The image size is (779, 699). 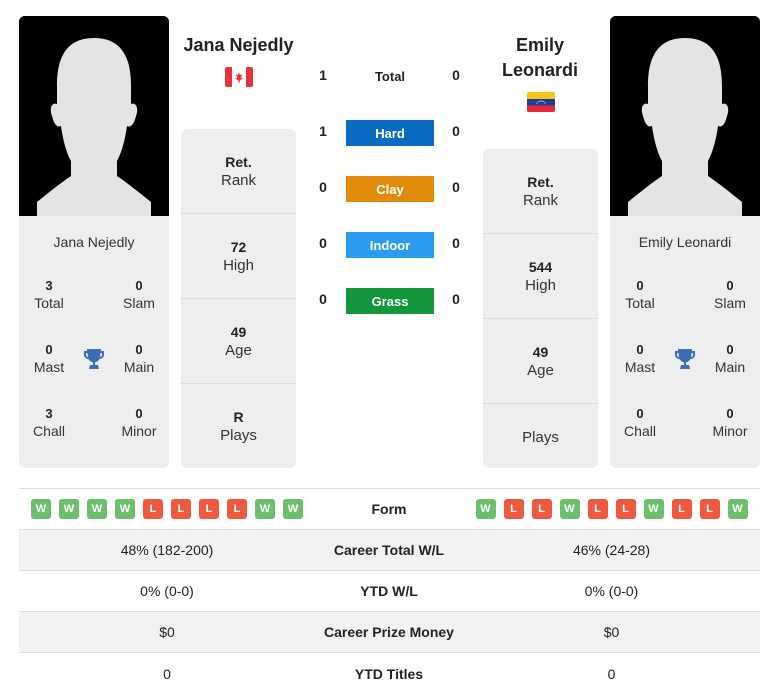 I want to click on ytd-titles-label: YTD Titles, so click(x=389, y=673).